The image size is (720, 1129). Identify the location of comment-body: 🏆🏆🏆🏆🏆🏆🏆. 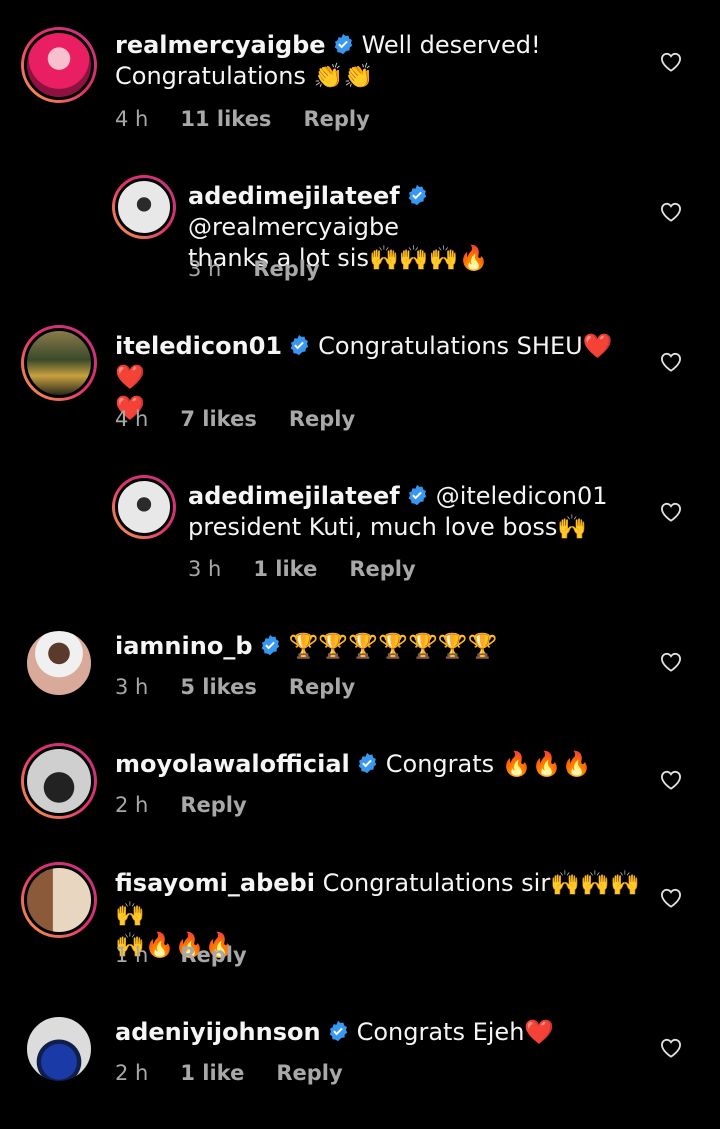
(393, 646).